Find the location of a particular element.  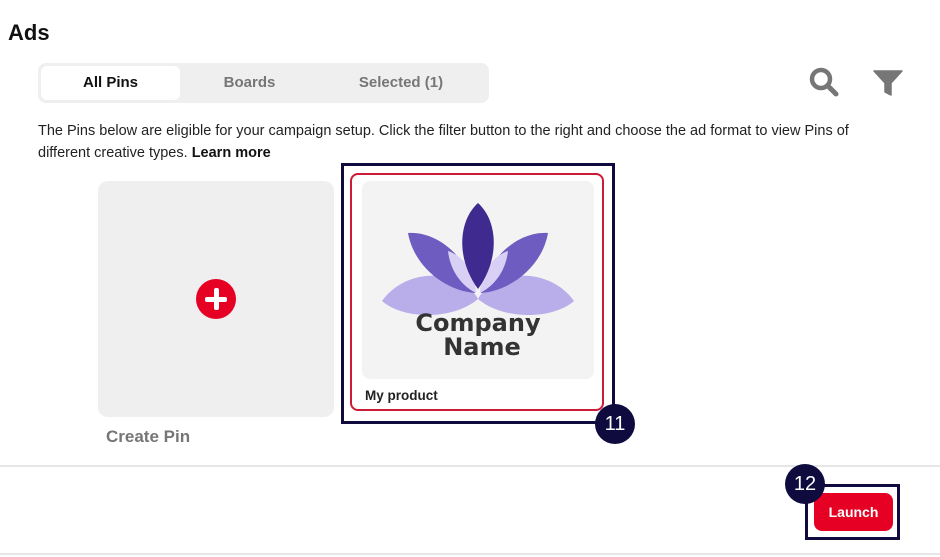

logo-line-2: Name is located at coordinates (482, 347).